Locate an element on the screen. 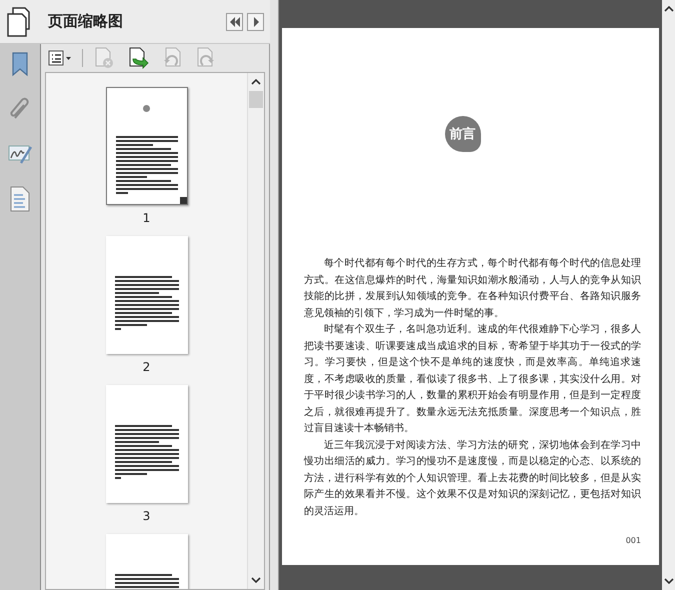 Image resolution: width=675 pixels, height=590 pixels. page-number: 001 is located at coordinates (633, 540).